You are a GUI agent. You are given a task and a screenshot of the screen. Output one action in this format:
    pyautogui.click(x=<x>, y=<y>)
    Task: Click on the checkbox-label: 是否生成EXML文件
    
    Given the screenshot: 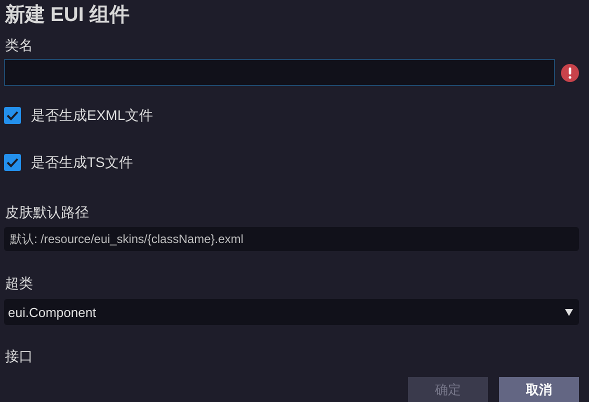 What is the action you would take?
    pyautogui.click(x=92, y=115)
    